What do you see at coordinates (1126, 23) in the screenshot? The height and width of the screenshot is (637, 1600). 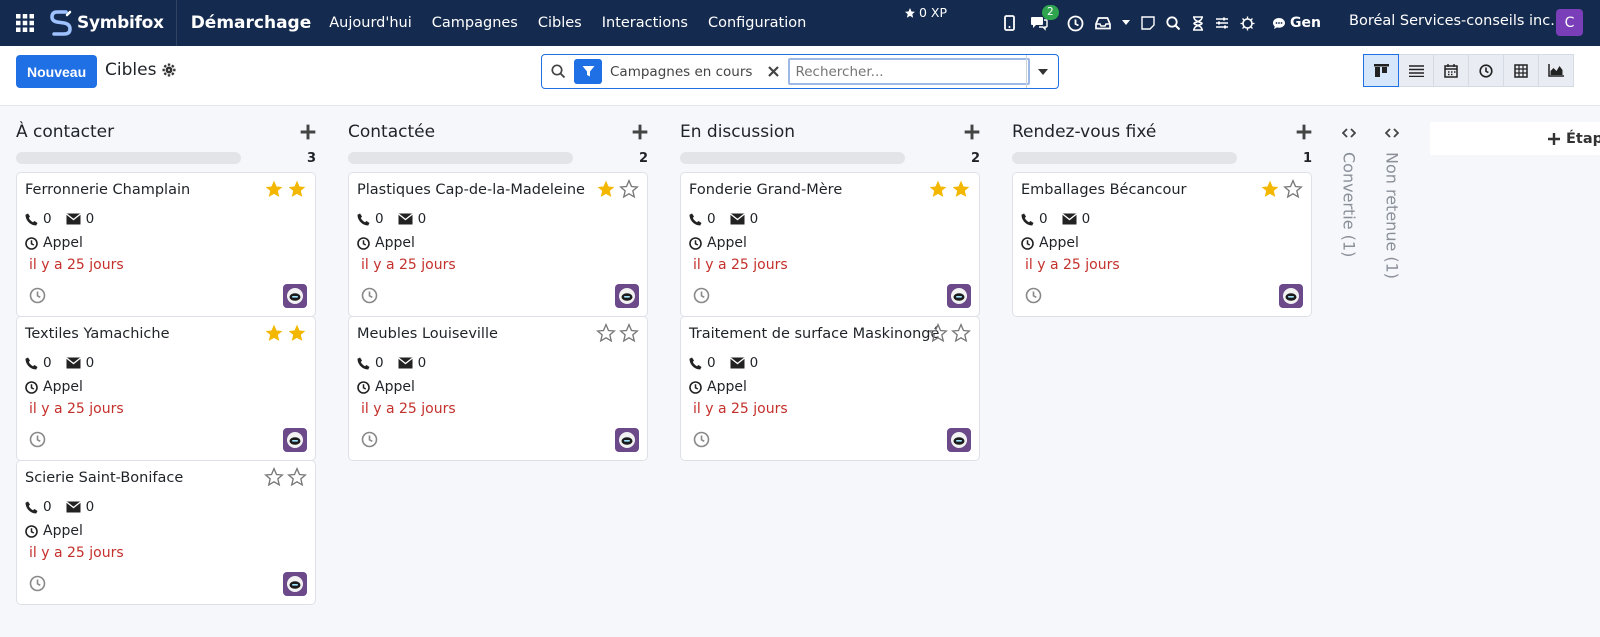 I see `caret-down-icon` at bounding box center [1126, 23].